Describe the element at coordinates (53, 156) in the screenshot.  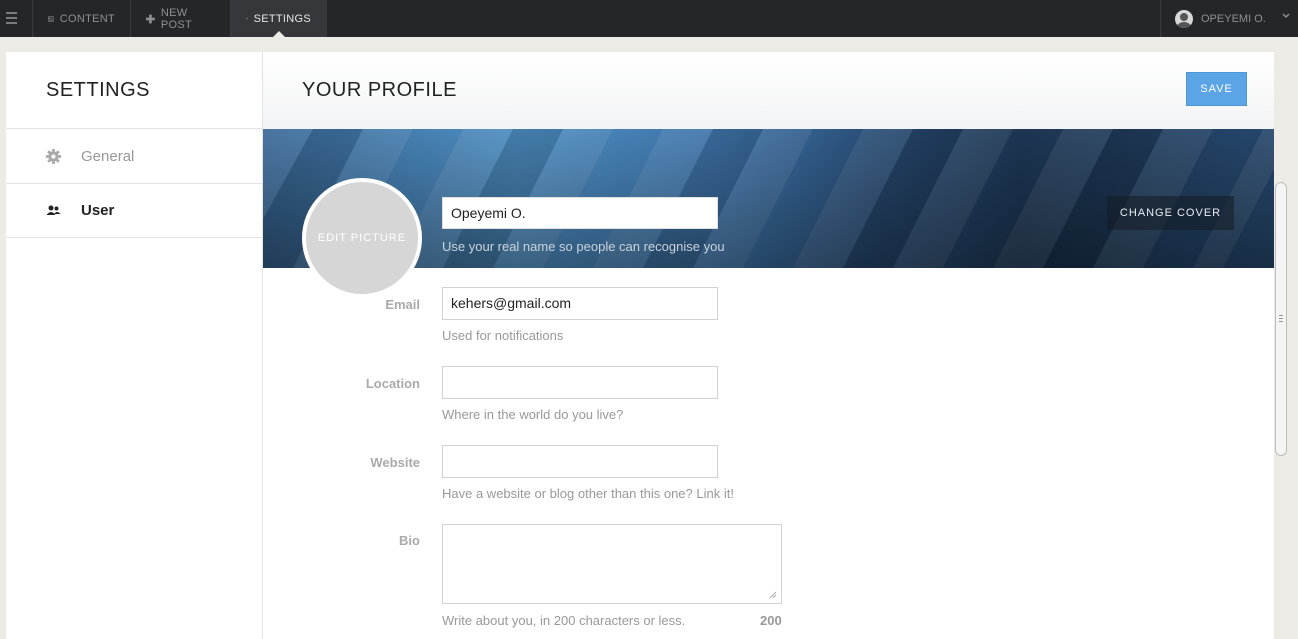
I see `gear-icon` at that location.